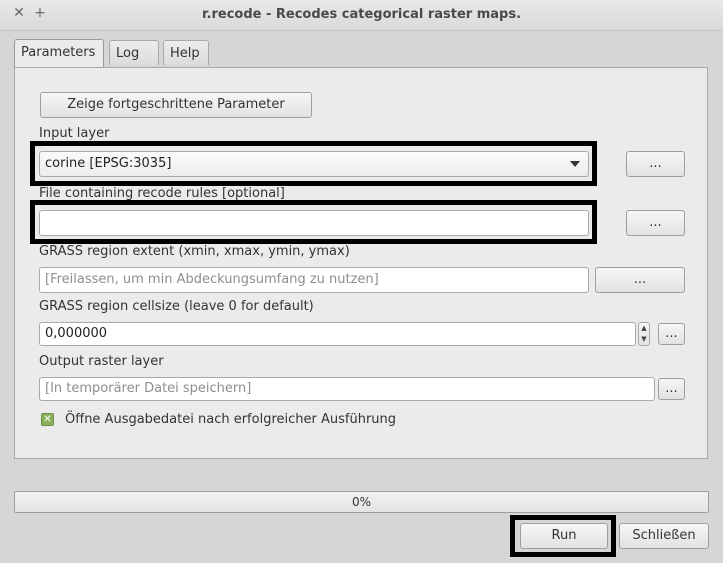  I want to click on progress-text: 0%, so click(361, 502).